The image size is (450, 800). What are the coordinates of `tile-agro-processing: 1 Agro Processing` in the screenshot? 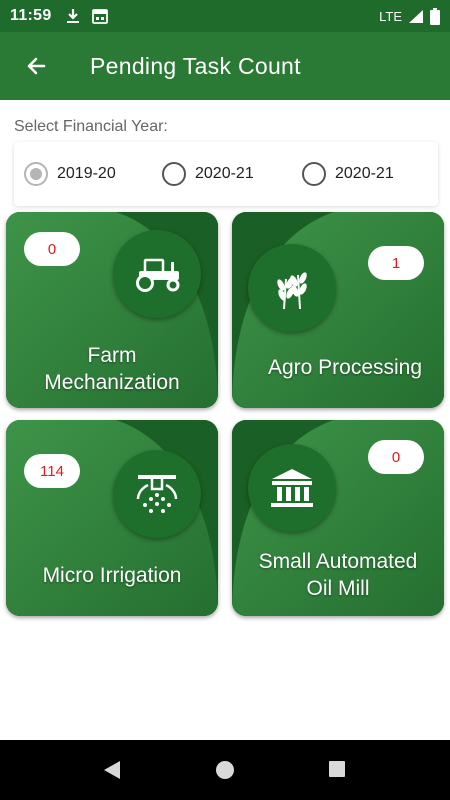 It's located at (338, 310).